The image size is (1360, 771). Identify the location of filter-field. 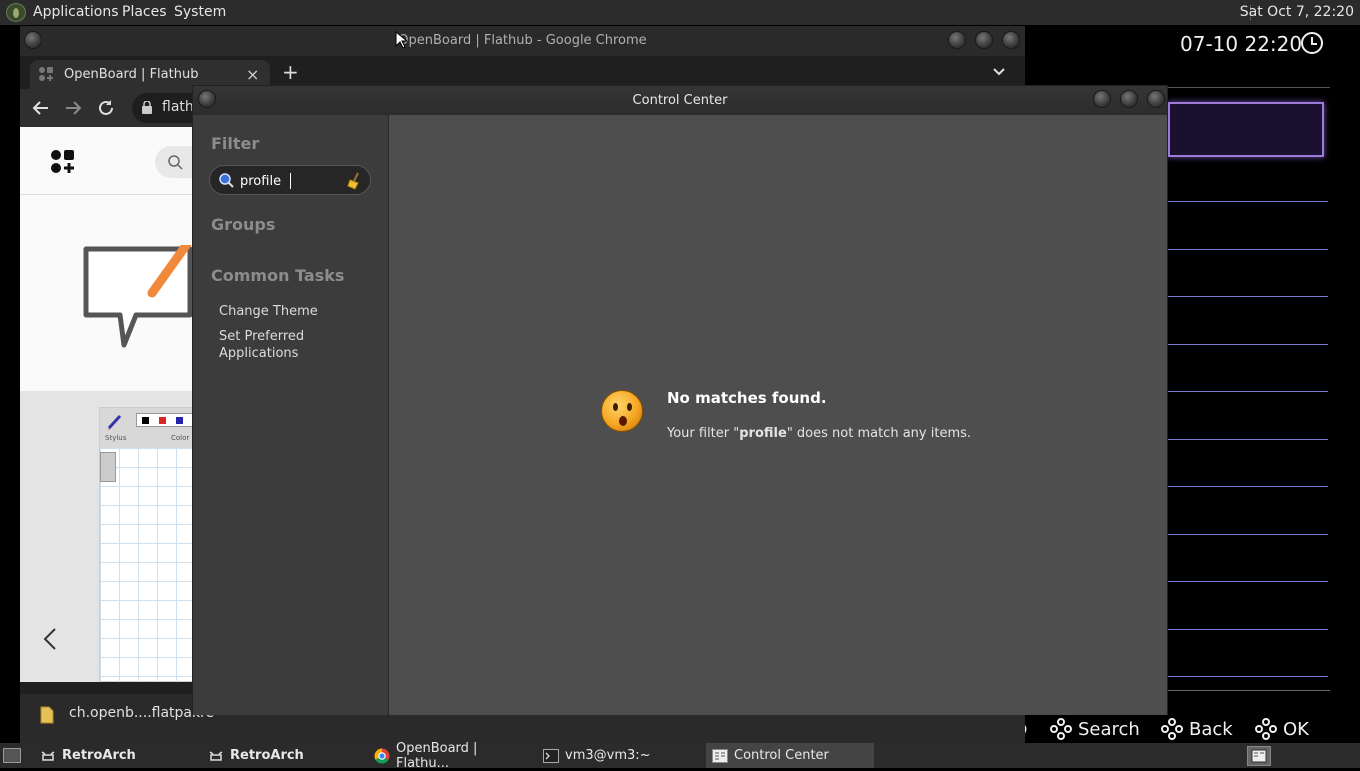
(290, 180).